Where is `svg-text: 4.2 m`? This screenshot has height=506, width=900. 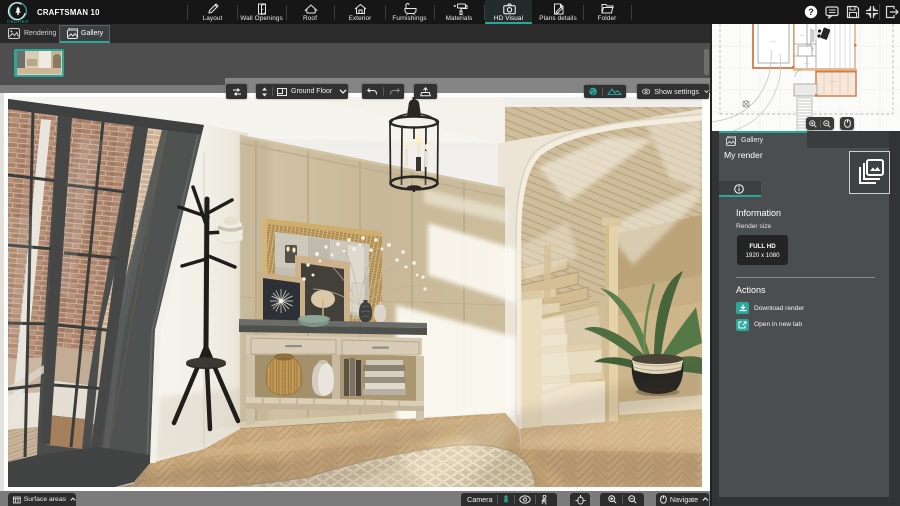
svg-text: 4.2 m is located at coordinates (775, 64).